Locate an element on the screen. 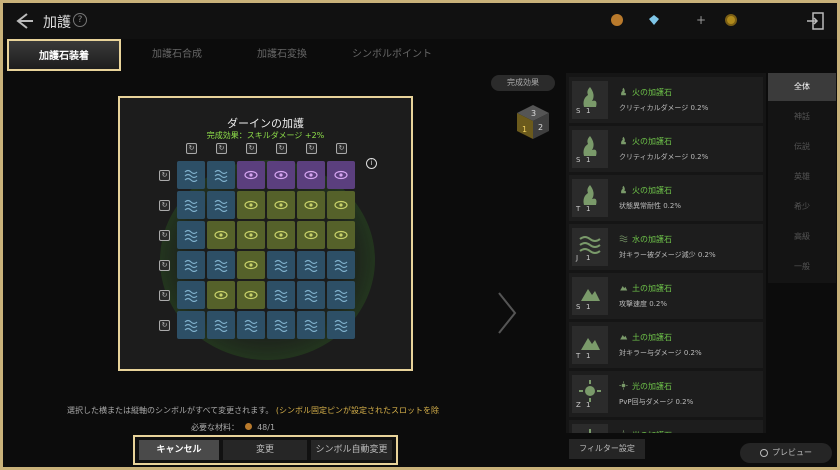  rarity-tab: 全体 is located at coordinates (802, 87).